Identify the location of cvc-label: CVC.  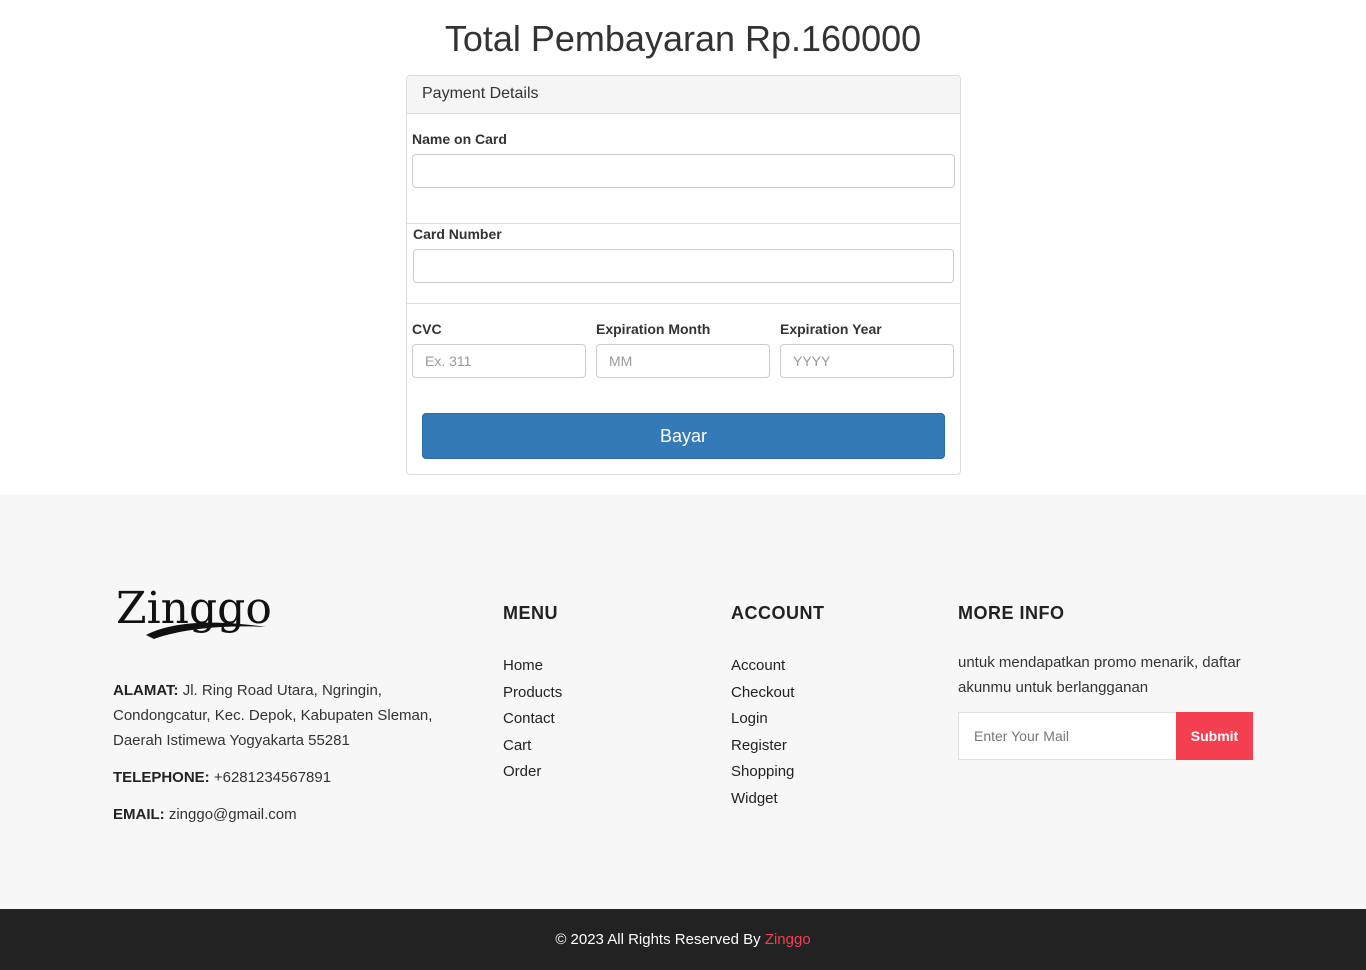
(427, 329).